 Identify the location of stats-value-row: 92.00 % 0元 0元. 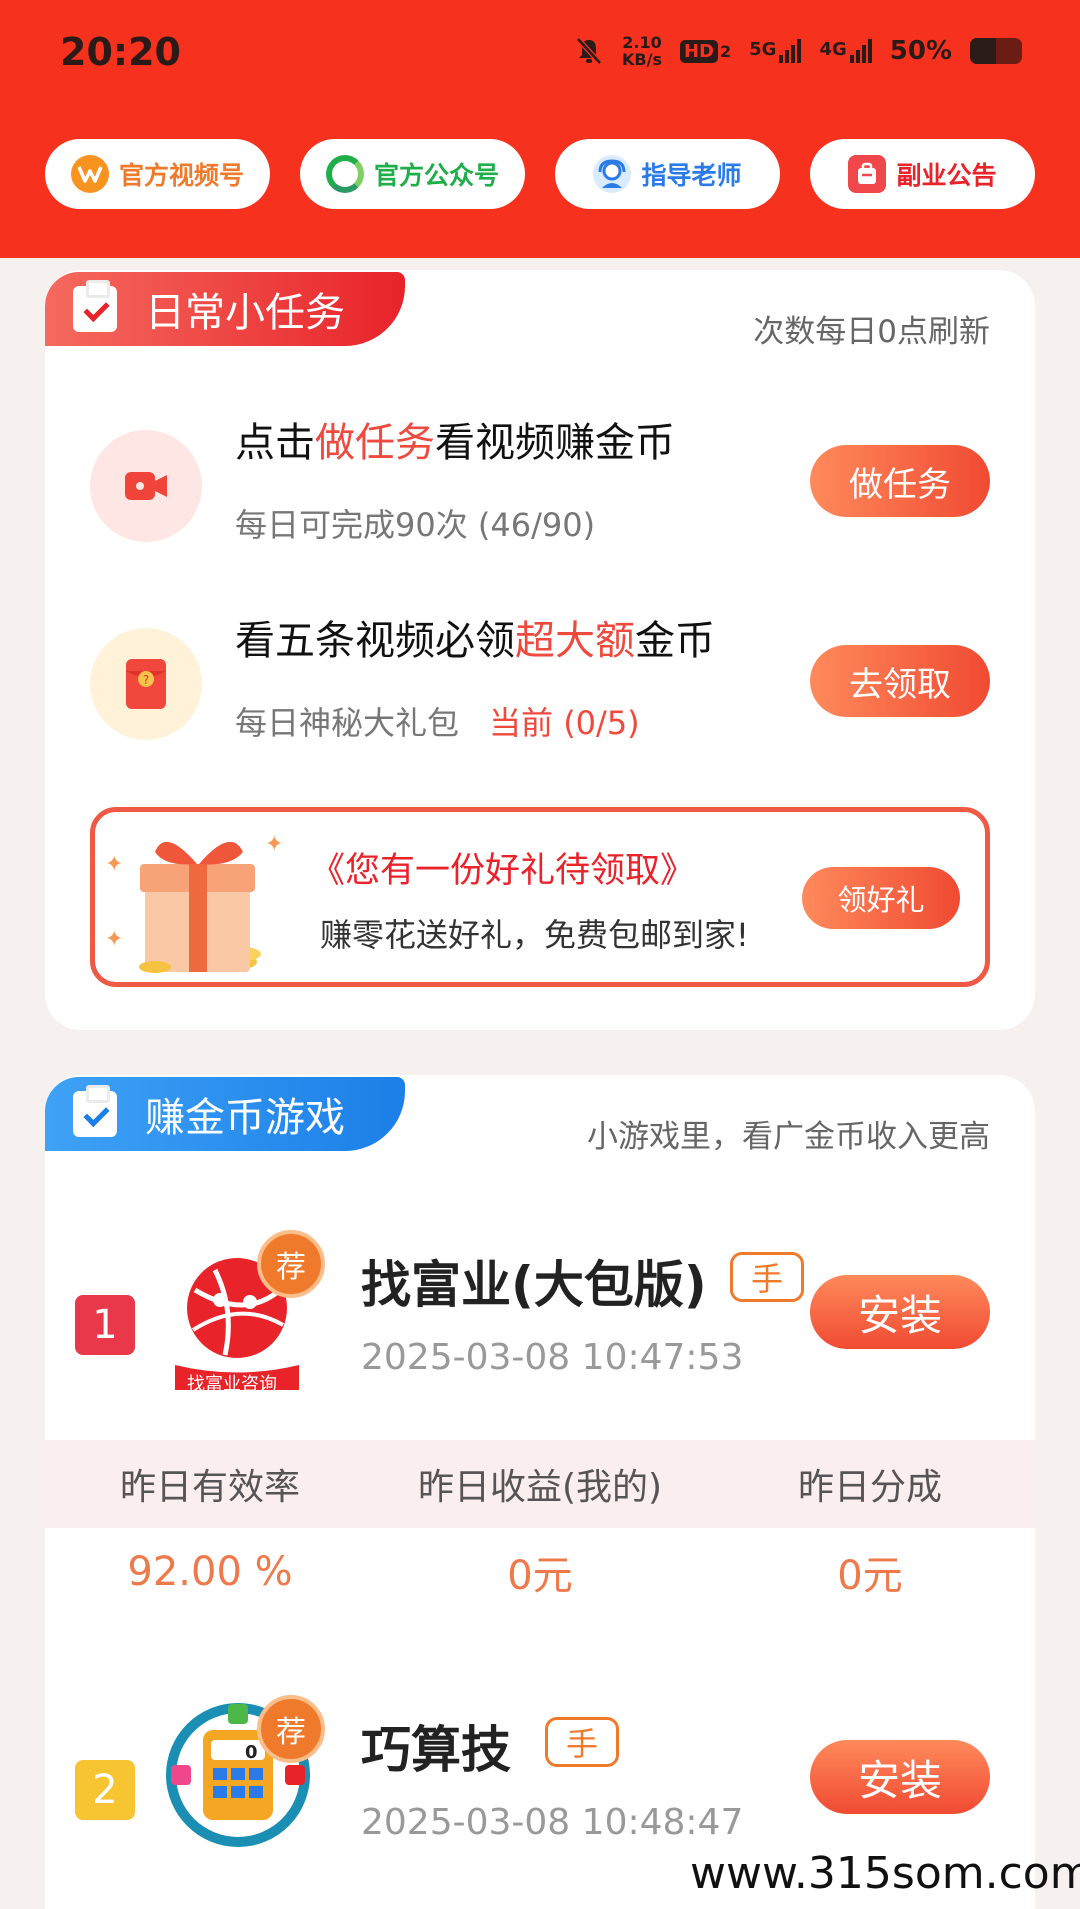
(540, 1572).